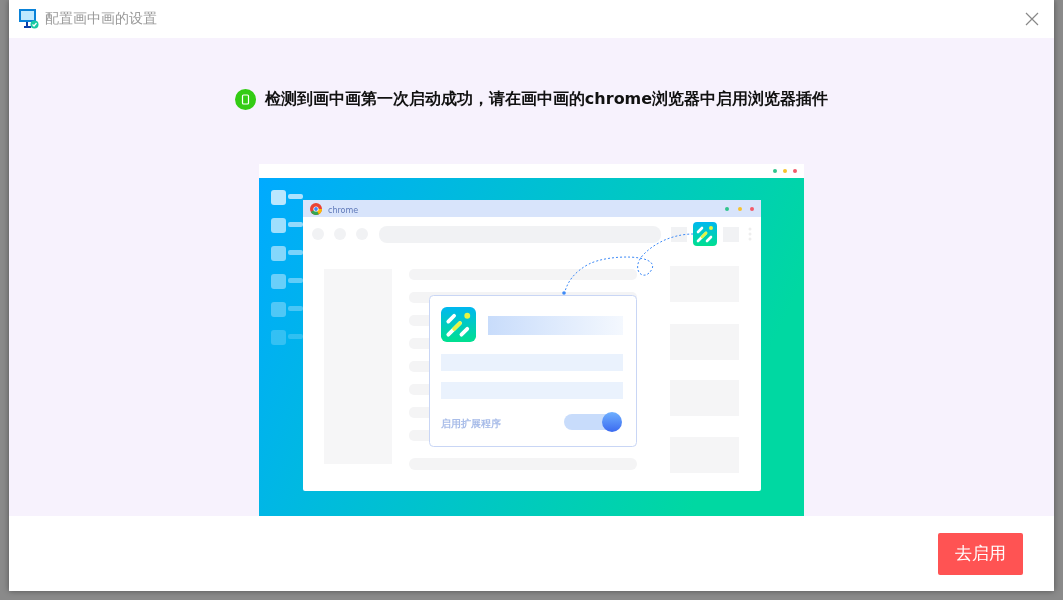 This screenshot has height=600, width=1063. I want to click on placeholder-block, so click(679, 234).